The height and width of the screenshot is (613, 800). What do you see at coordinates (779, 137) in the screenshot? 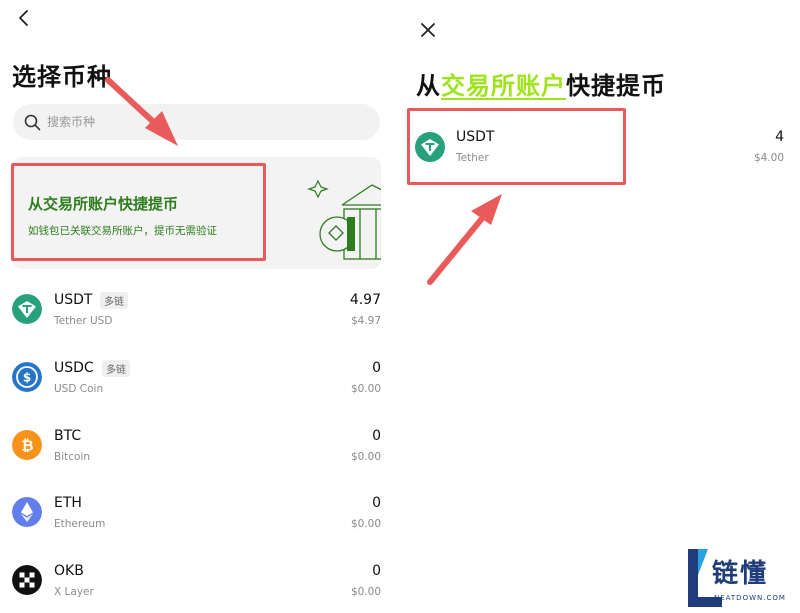
I see `coin-amount: 4` at bounding box center [779, 137].